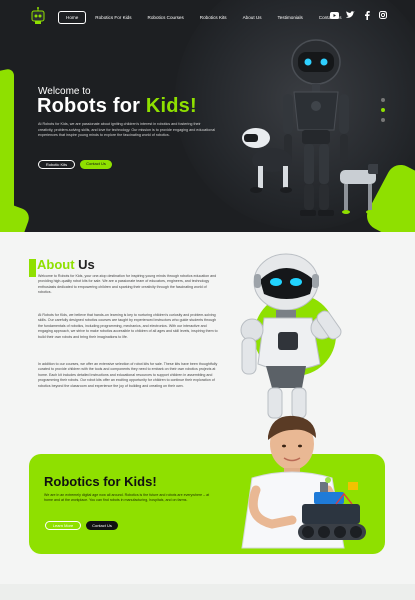  I want to click on about-title: About Us, so click(66, 264).